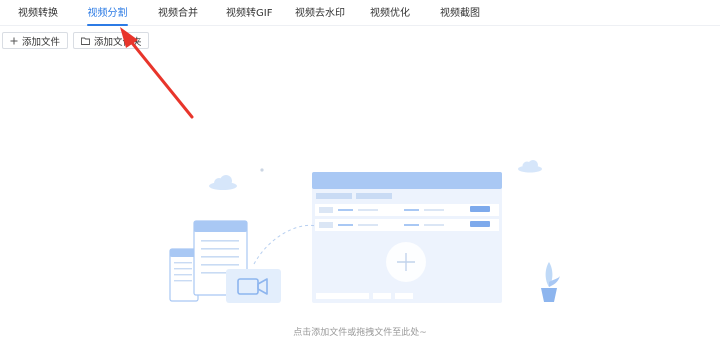 The height and width of the screenshot is (354, 720). I want to click on video-camera-icon, so click(253, 286).